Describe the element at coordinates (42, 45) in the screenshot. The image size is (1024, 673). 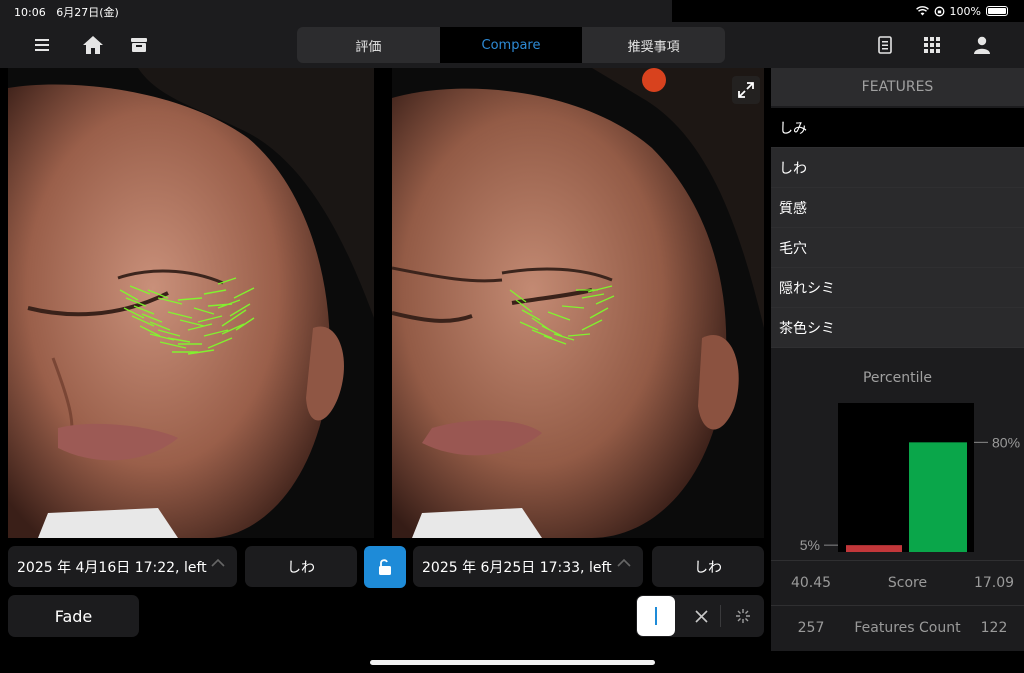
I see `menu-icon` at that location.